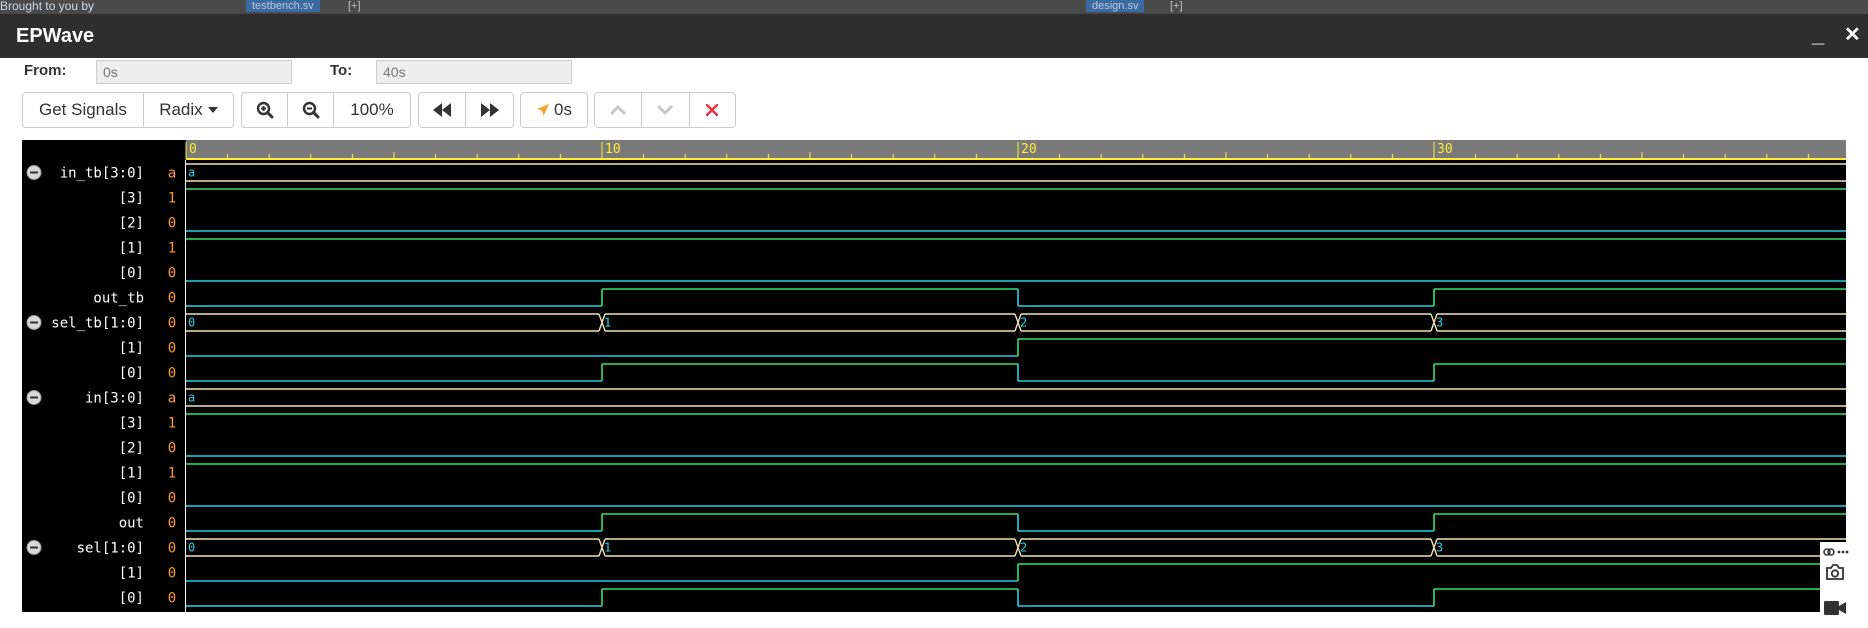  I want to click on ruler-tick-label: 0, so click(193, 149).